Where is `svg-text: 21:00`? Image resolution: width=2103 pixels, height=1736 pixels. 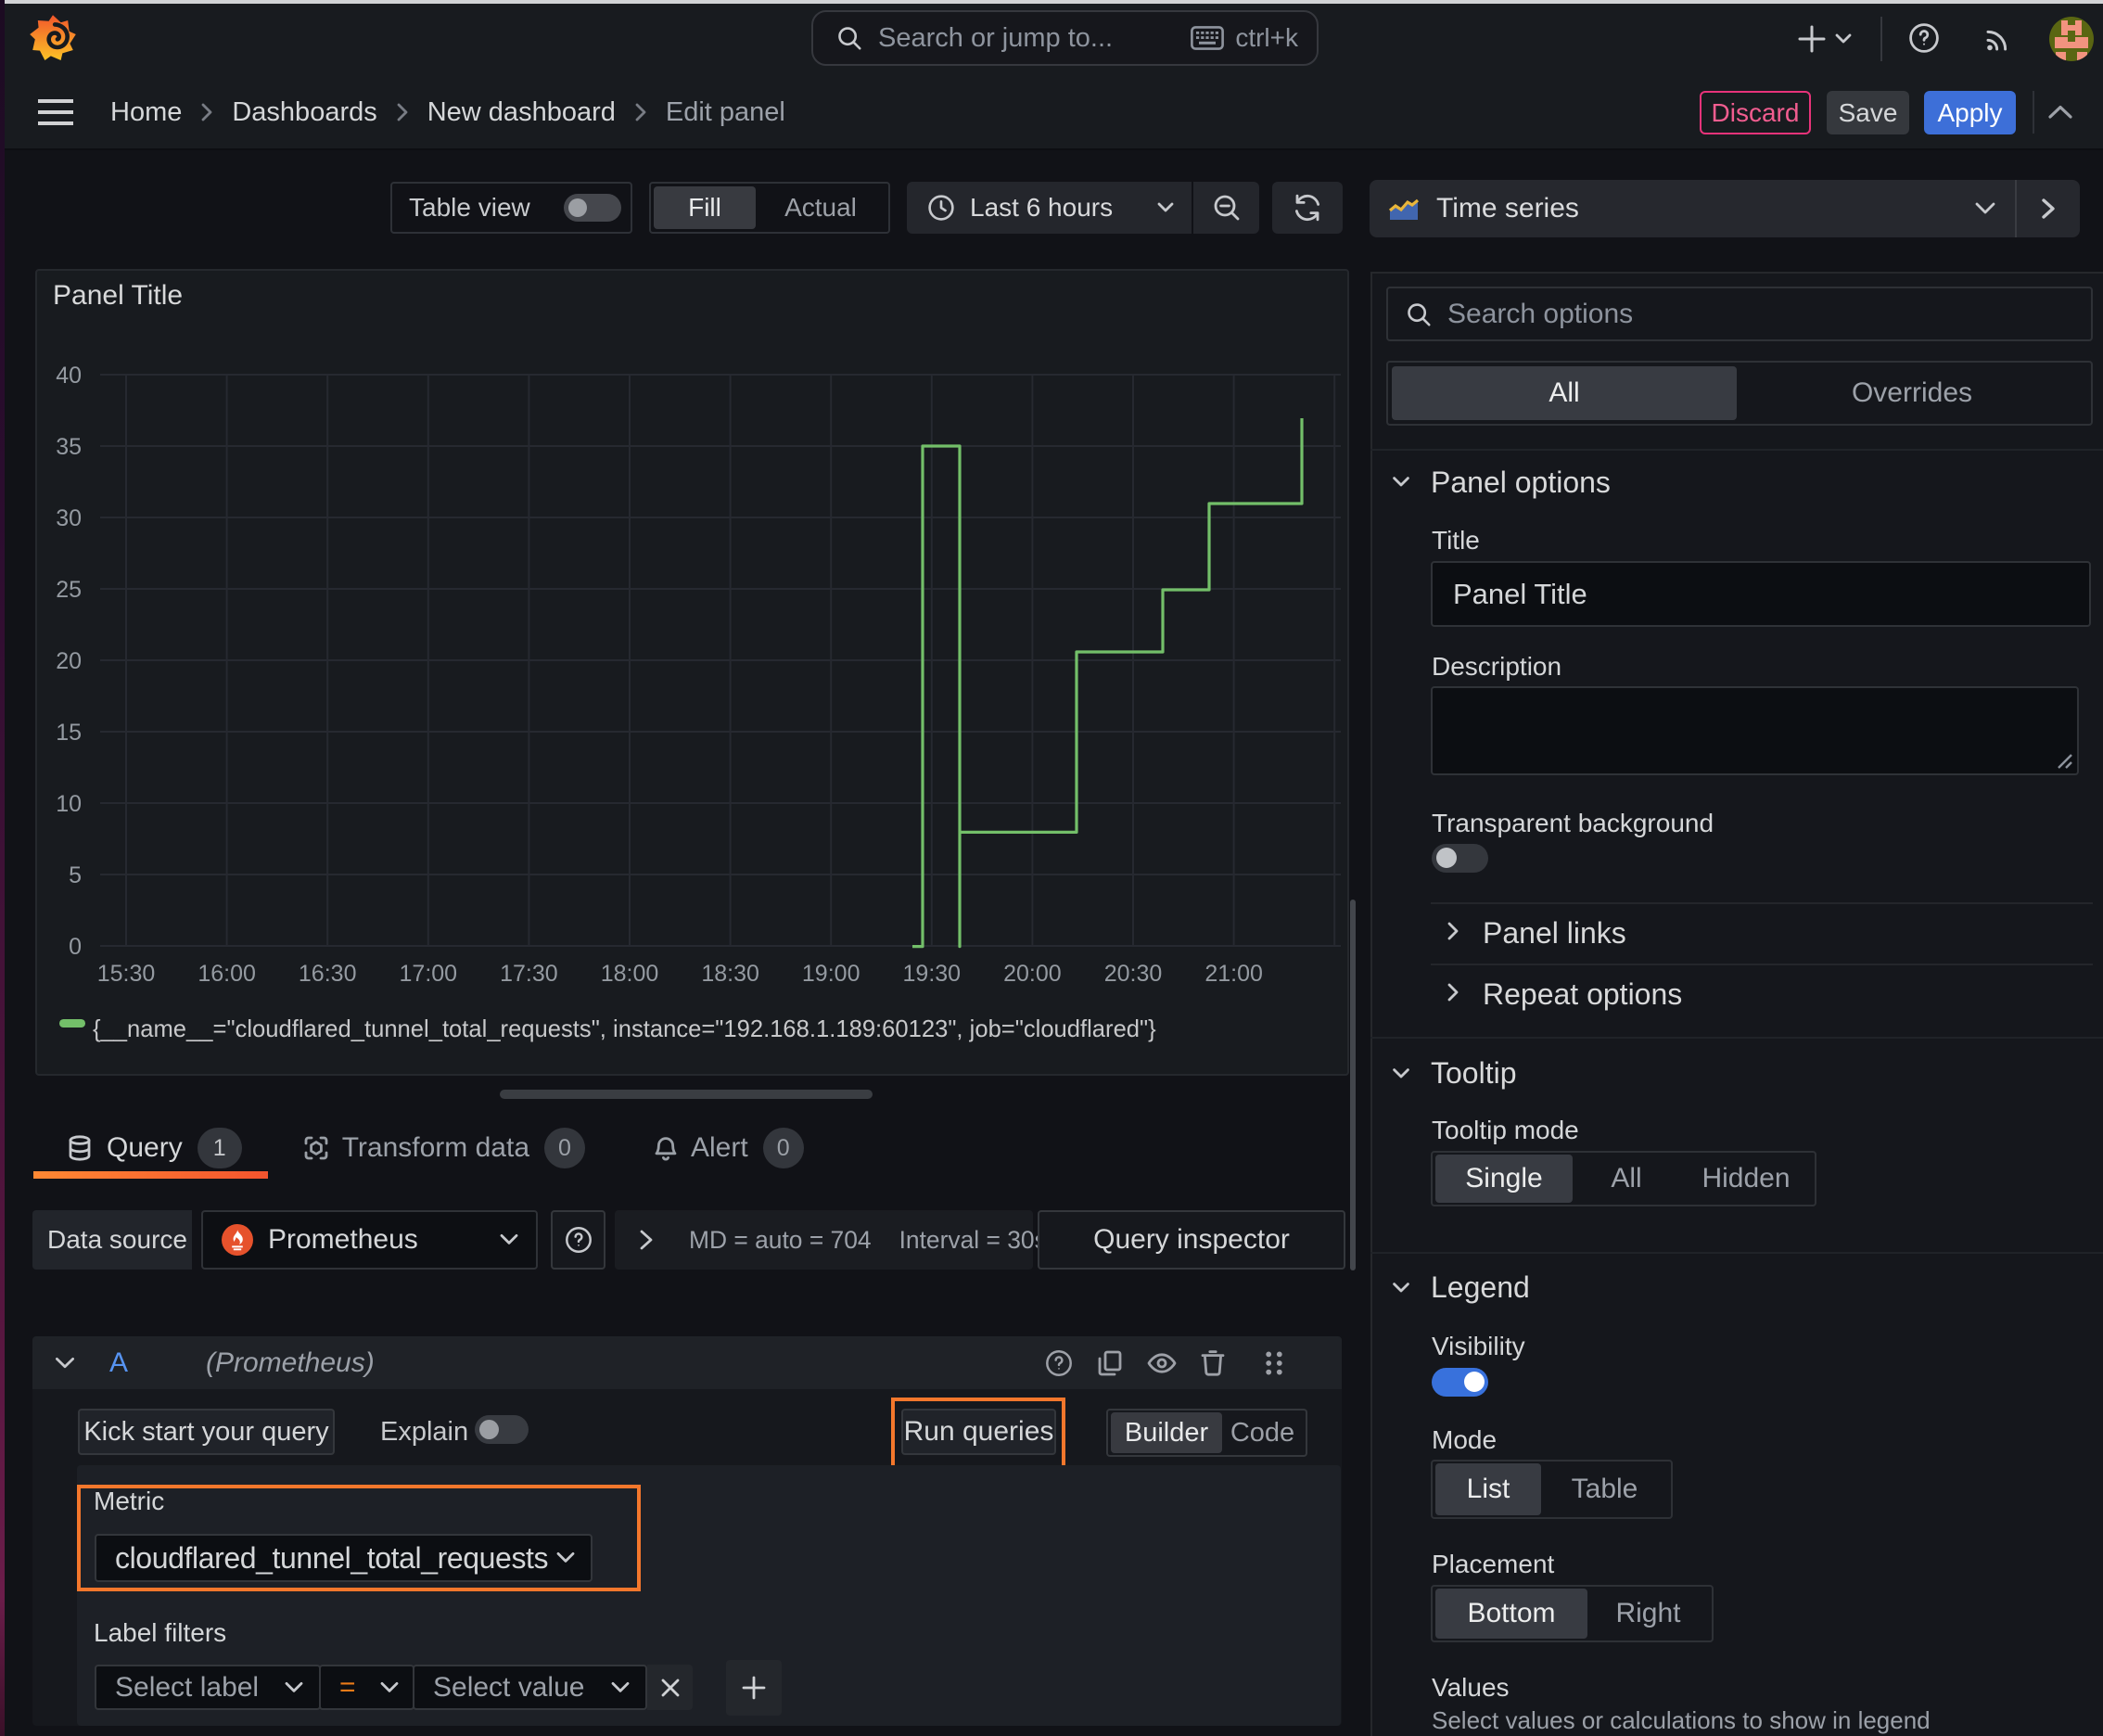 svg-text: 21:00 is located at coordinates (1233, 974).